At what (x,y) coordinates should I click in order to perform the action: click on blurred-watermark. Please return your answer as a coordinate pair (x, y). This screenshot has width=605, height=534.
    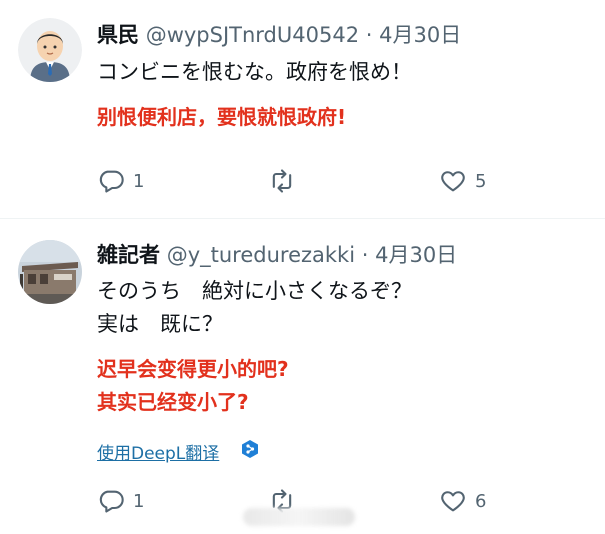
    Looking at the image, I should click on (299, 517).